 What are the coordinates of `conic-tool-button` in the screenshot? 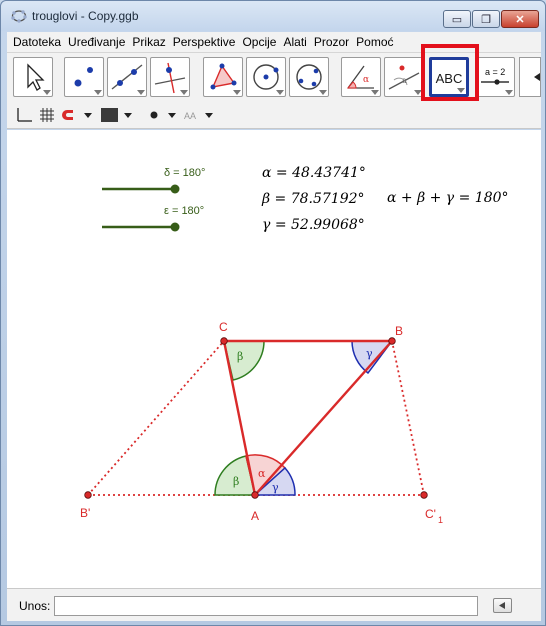 It's located at (309, 77).